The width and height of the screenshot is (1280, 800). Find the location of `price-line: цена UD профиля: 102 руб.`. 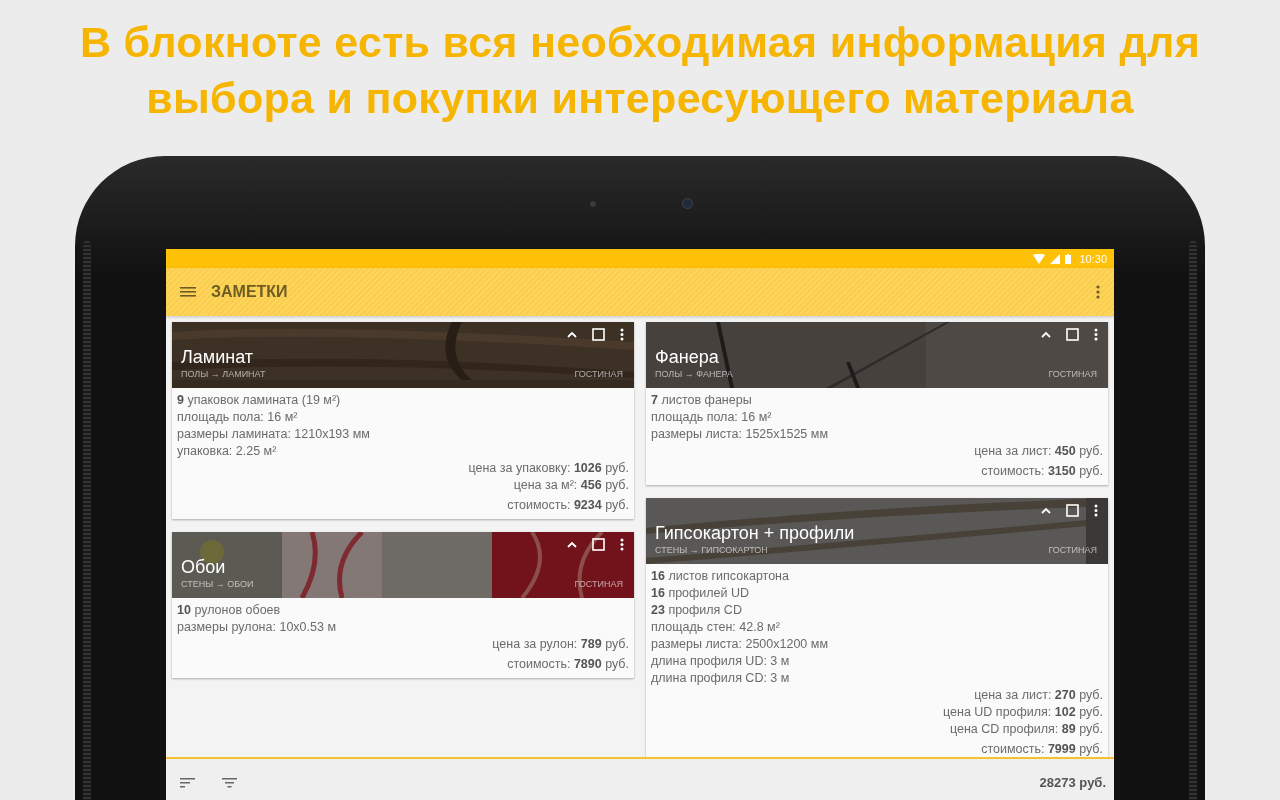

price-line: цена UD профиля: 102 руб. is located at coordinates (1022, 712).